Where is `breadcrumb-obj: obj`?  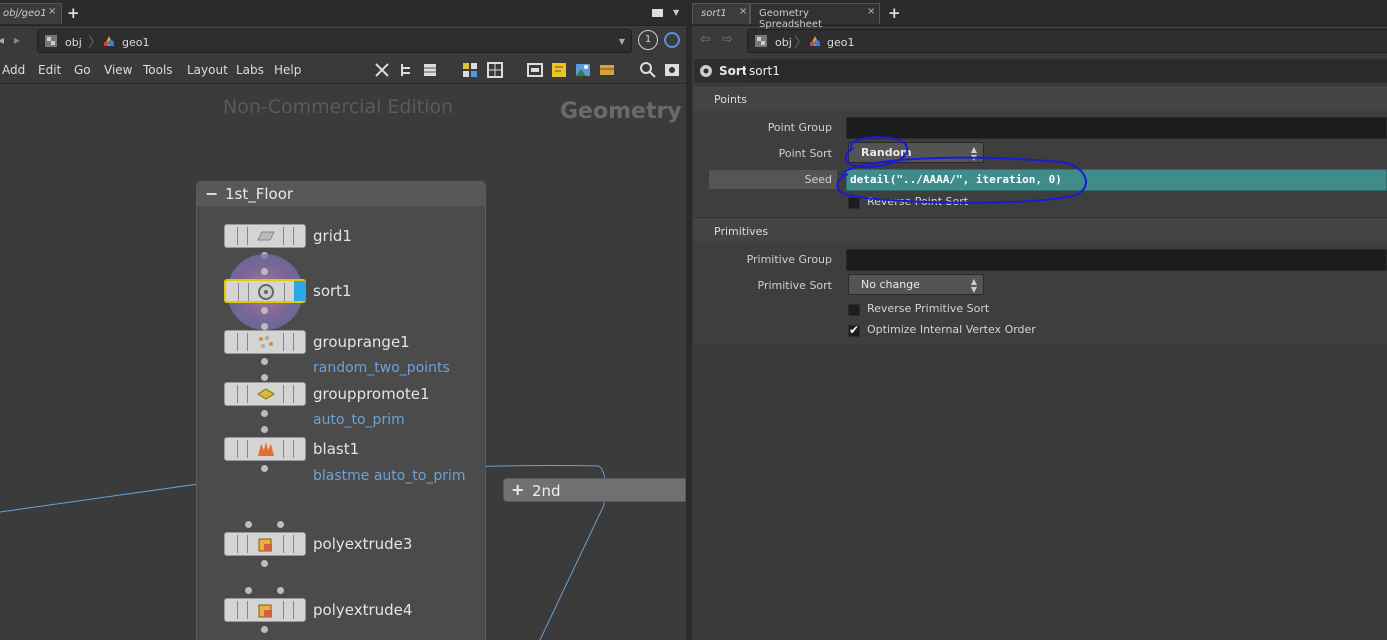 breadcrumb-obj: obj is located at coordinates (73, 42).